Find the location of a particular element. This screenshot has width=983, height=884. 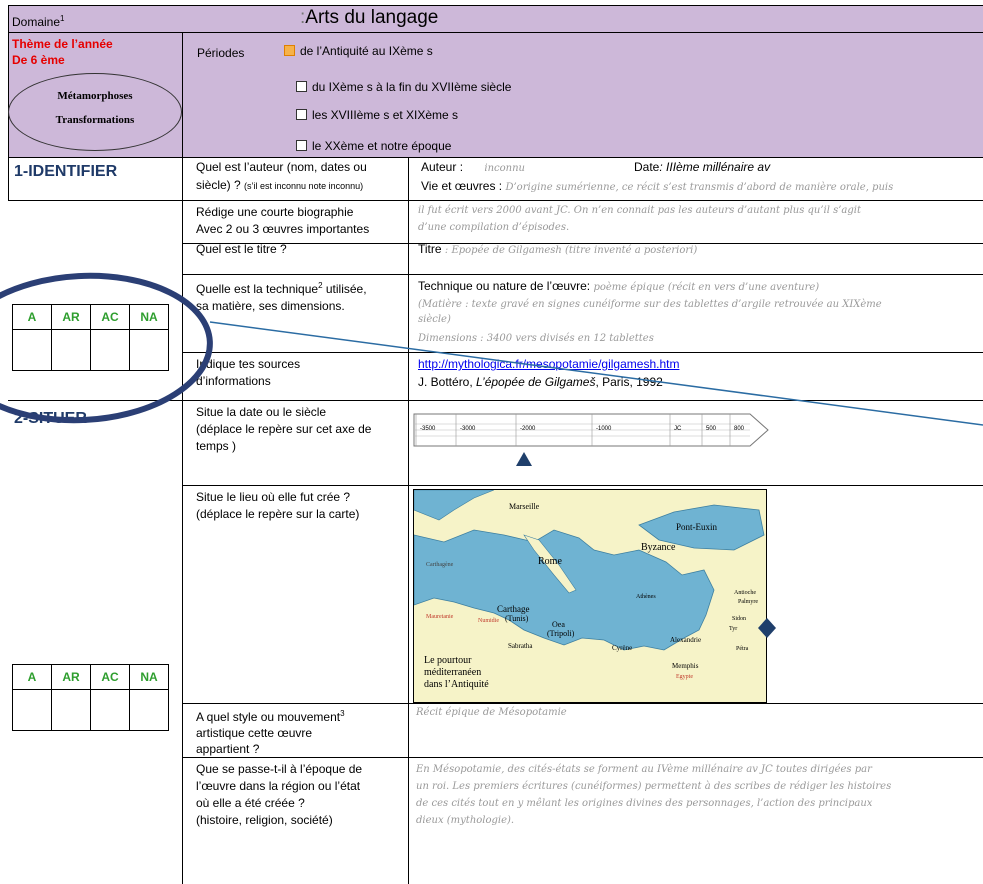

map-label-alexandrie: Alexandrie is located at coordinates (686, 640).